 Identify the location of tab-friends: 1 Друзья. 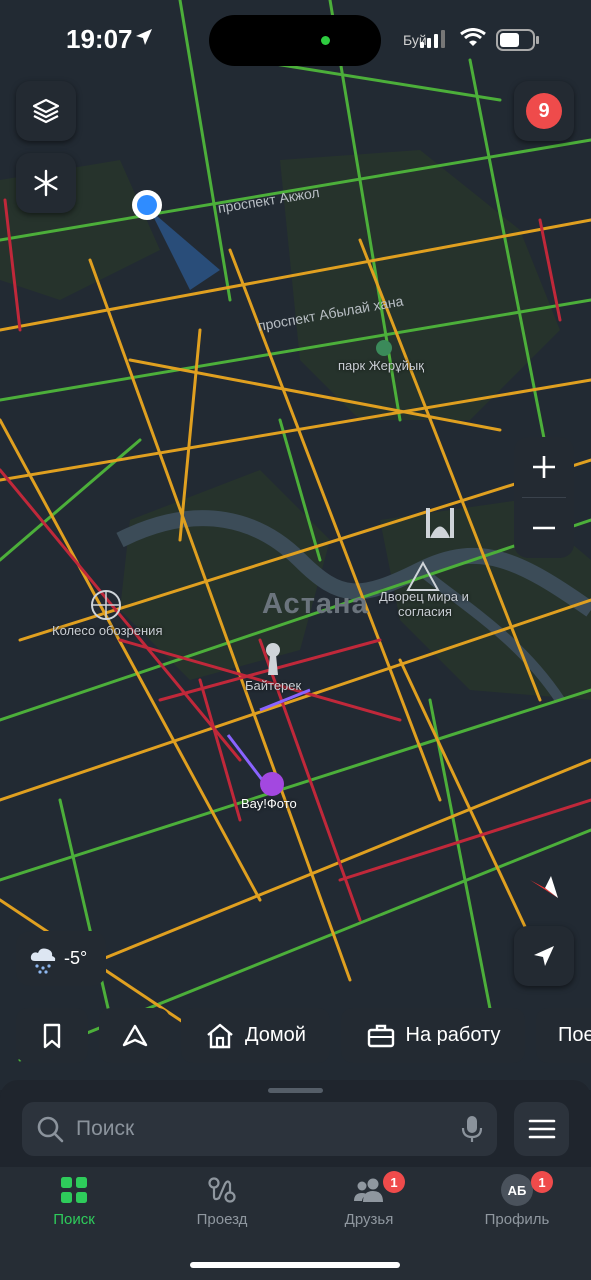
(369, 1199).